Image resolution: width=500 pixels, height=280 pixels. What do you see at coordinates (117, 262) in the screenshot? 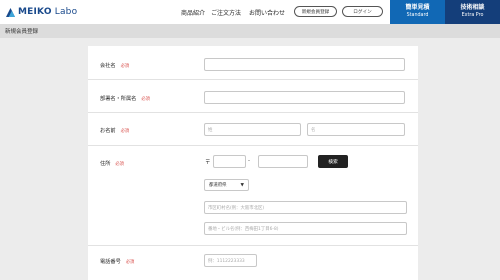
I see `phone-label: 電話番号 必須` at bounding box center [117, 262].